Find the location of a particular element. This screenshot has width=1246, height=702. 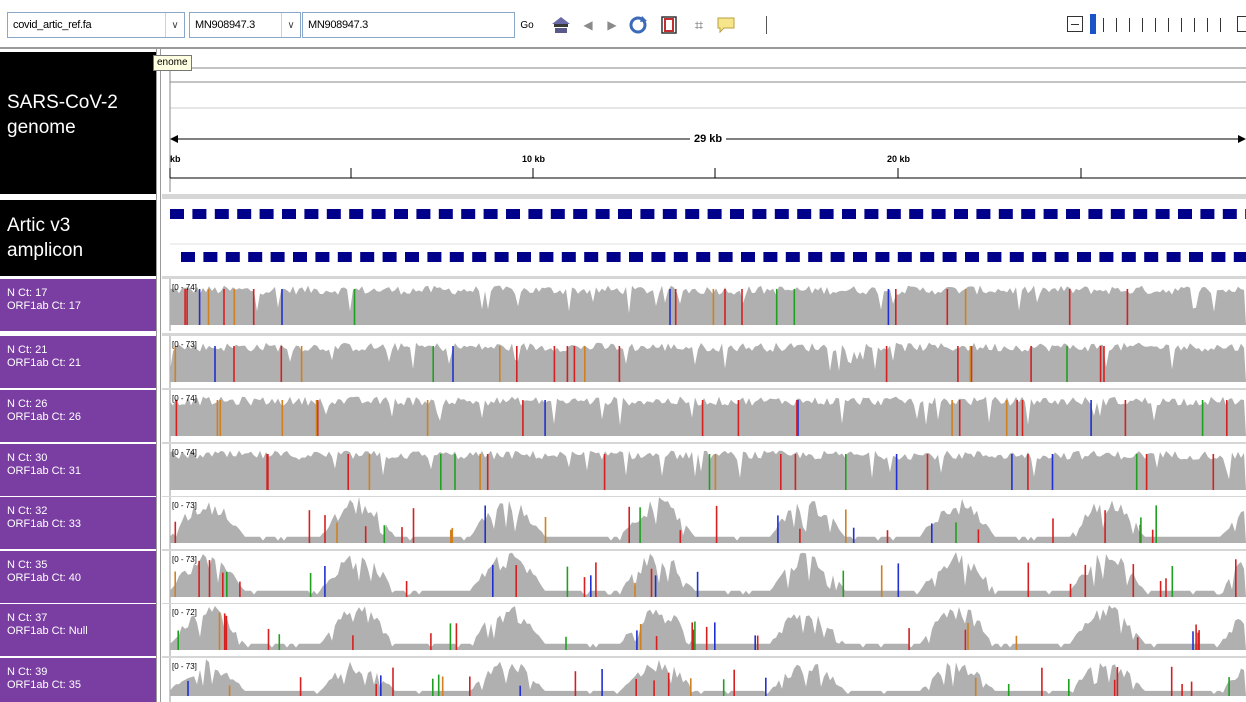

ruler-span-label: 29 kb is located at coordinates (708, 139).